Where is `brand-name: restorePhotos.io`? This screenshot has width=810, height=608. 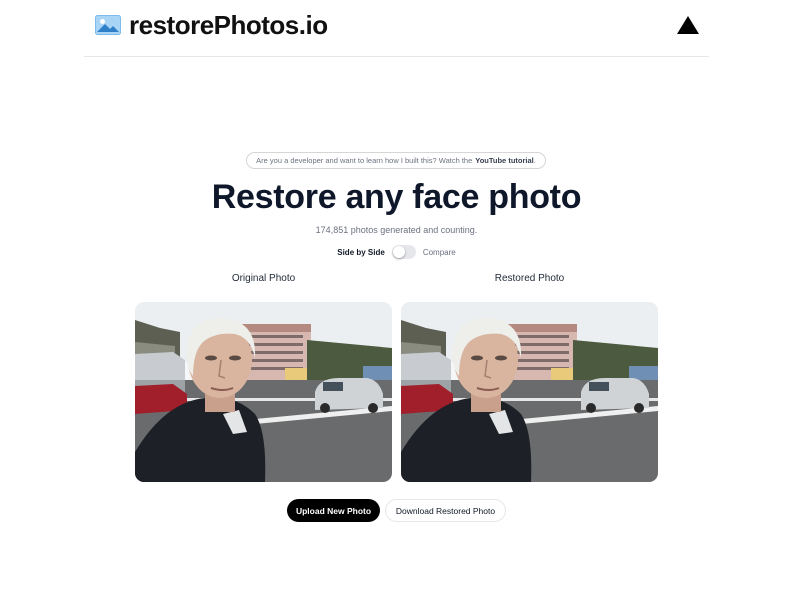 brand-name: restorePhotos.io is located at coordinates (228, 25).